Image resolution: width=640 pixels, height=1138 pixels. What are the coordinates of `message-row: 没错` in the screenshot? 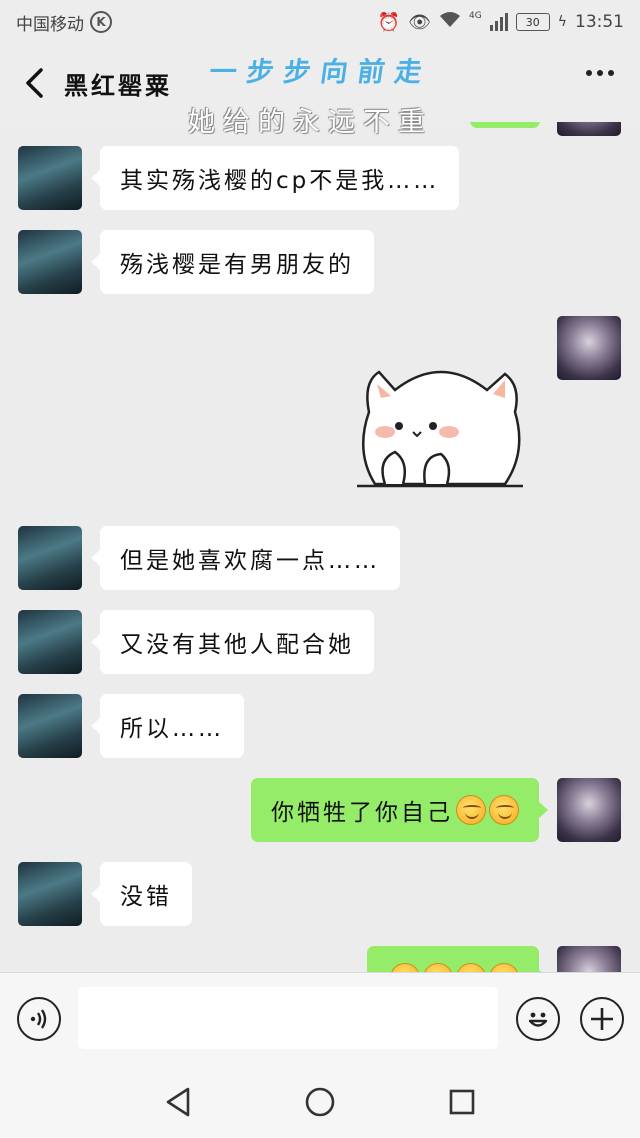 It's located at (105, 894).